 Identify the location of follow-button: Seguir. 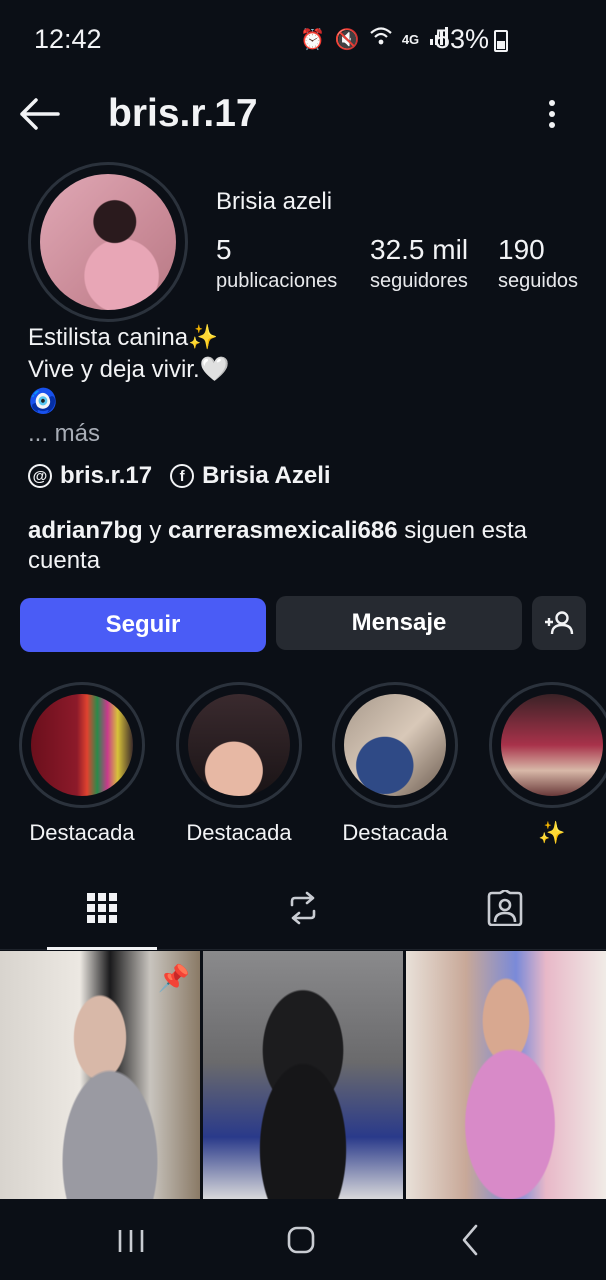
(143, 625).